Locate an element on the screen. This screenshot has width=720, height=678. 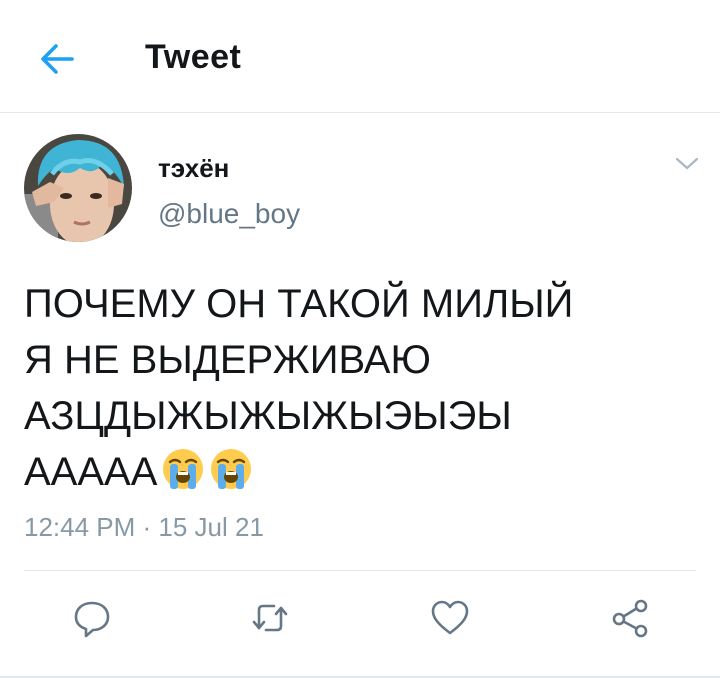
share-button is located at coordinates (630, 618).